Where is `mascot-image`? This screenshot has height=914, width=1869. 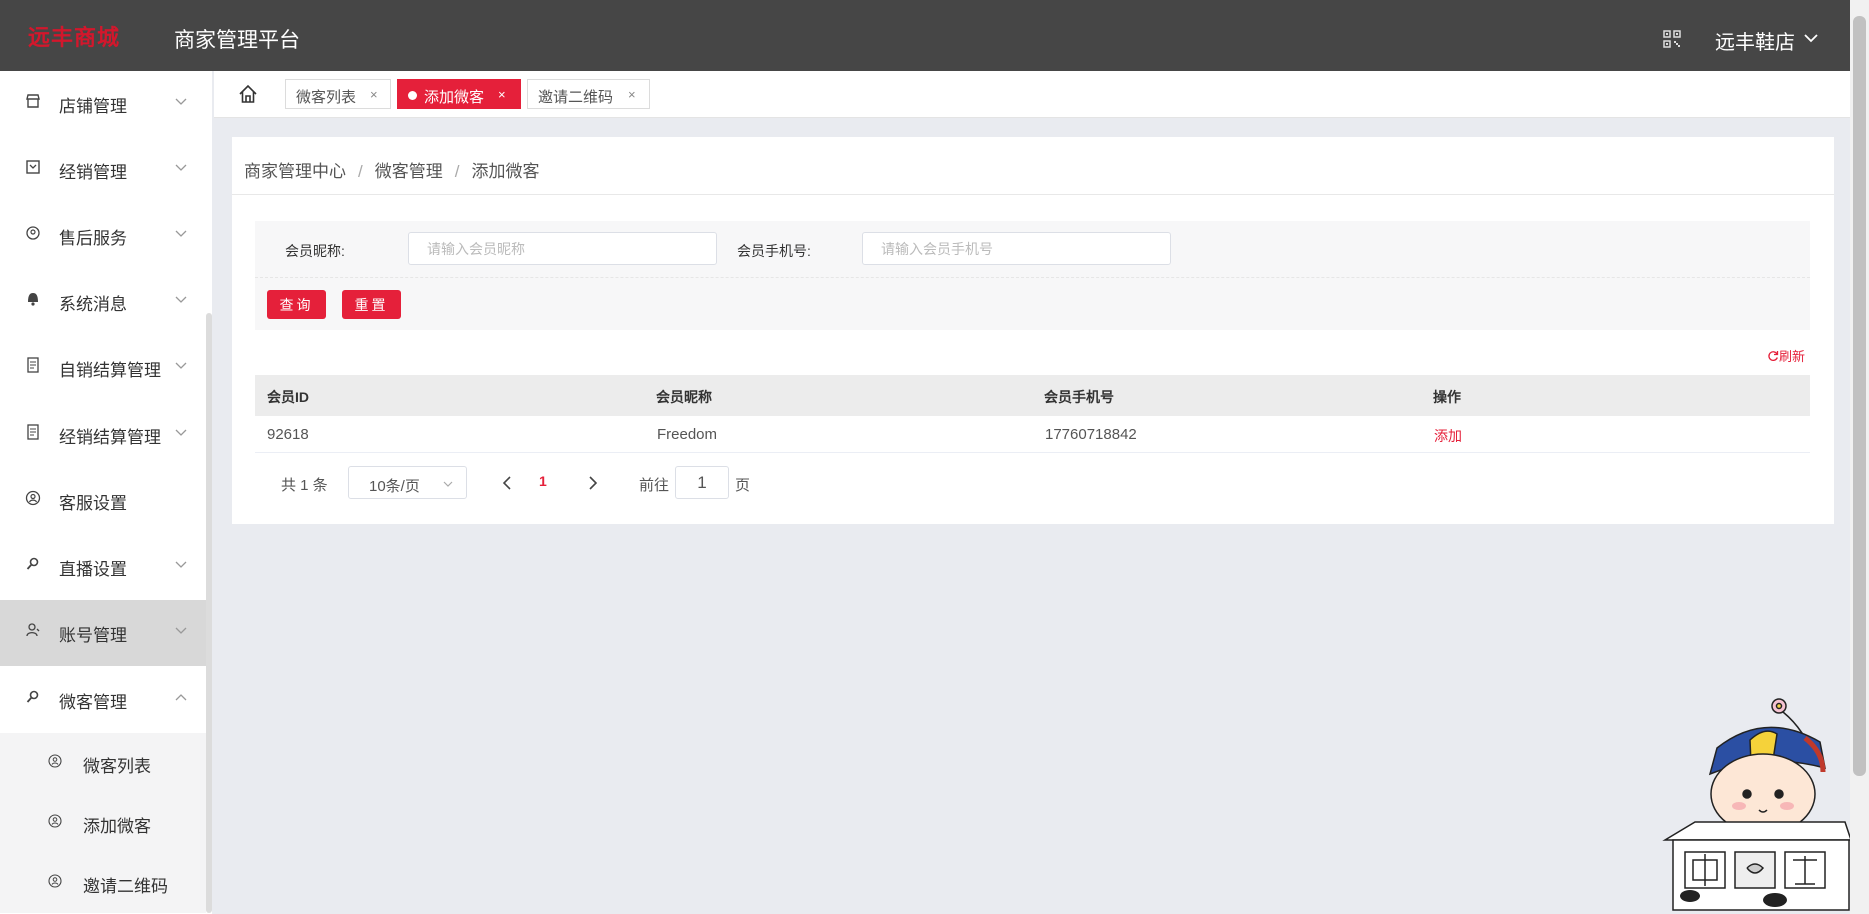 mascot-image is located at coordinates (1757, 804).